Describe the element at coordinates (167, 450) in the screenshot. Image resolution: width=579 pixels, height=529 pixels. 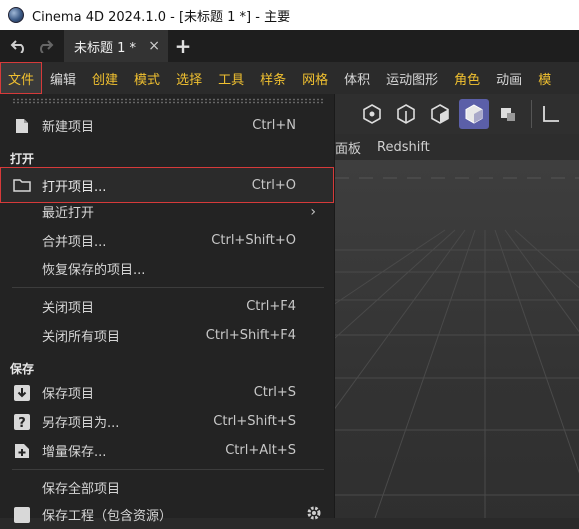
I see `menu-item-incremental-save: 增量保存... Ctrl+Alt+S` at that location.